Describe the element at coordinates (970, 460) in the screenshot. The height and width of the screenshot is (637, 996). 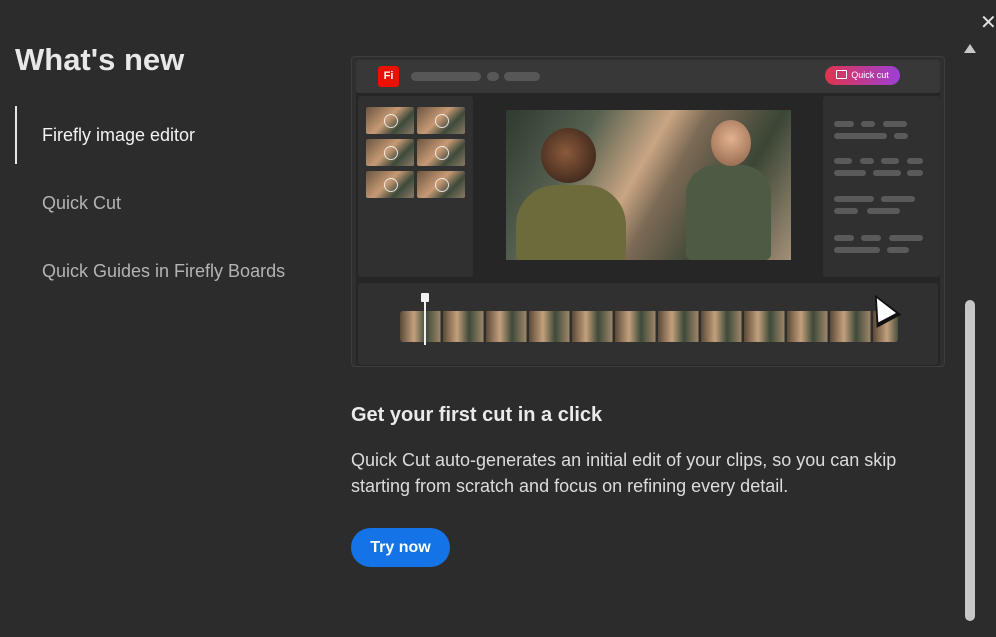
I see `scrollbar-thumb` at that location.